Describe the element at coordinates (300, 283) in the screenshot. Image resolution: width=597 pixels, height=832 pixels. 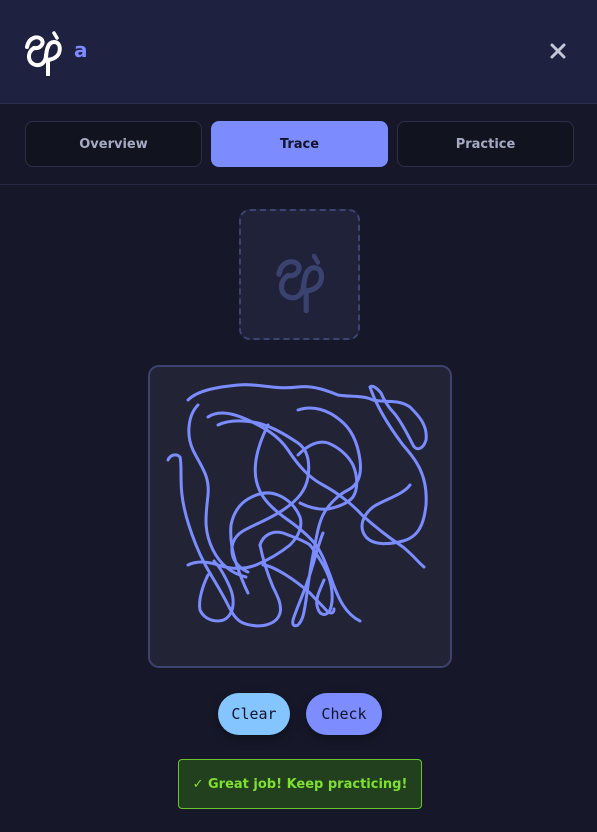
I see `reference-letter-glyph-icon` at that location.